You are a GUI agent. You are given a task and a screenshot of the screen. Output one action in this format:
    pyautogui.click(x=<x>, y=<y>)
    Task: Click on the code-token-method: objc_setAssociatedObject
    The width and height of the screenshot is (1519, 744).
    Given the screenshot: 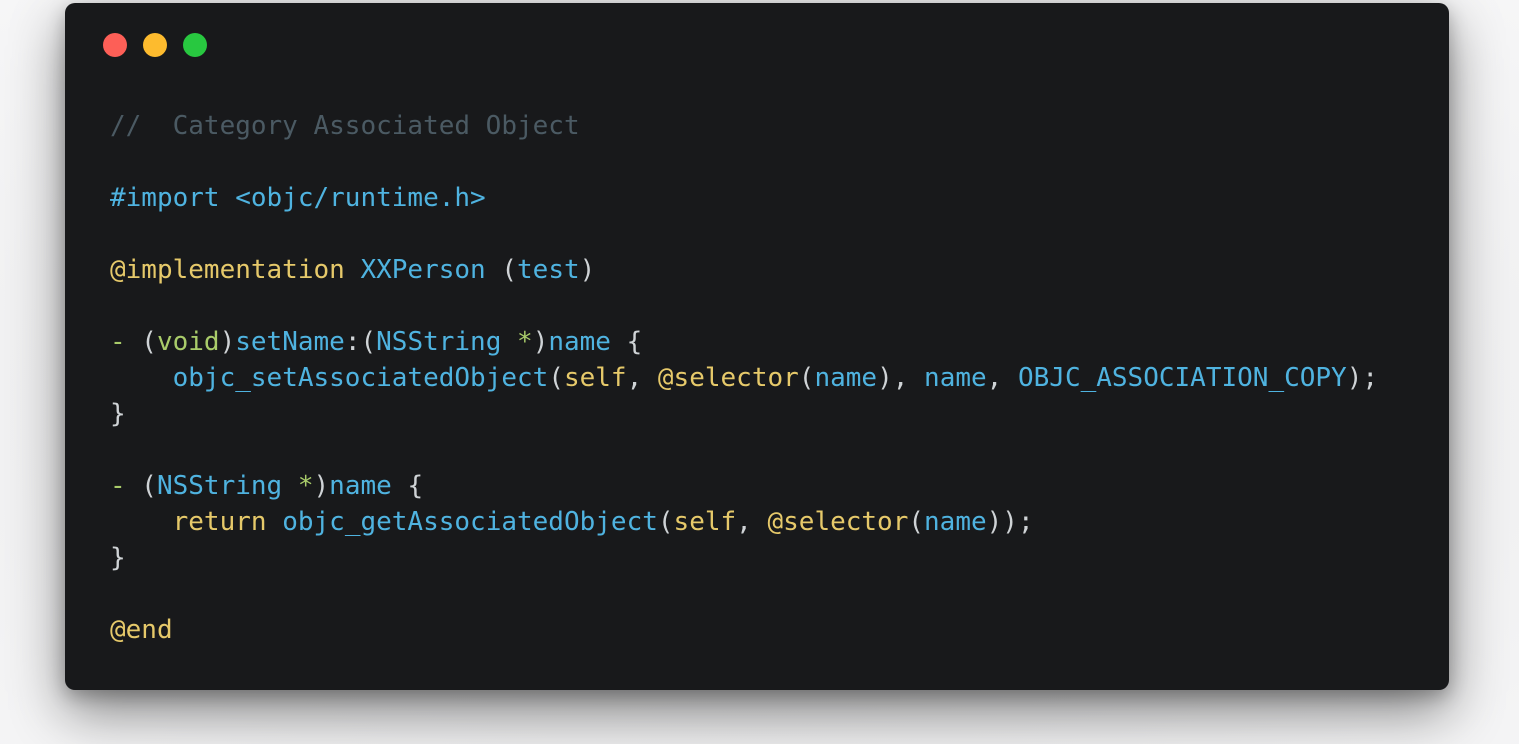 What is the action you would take?
    pyautogui.click(x=360, y=378)
    